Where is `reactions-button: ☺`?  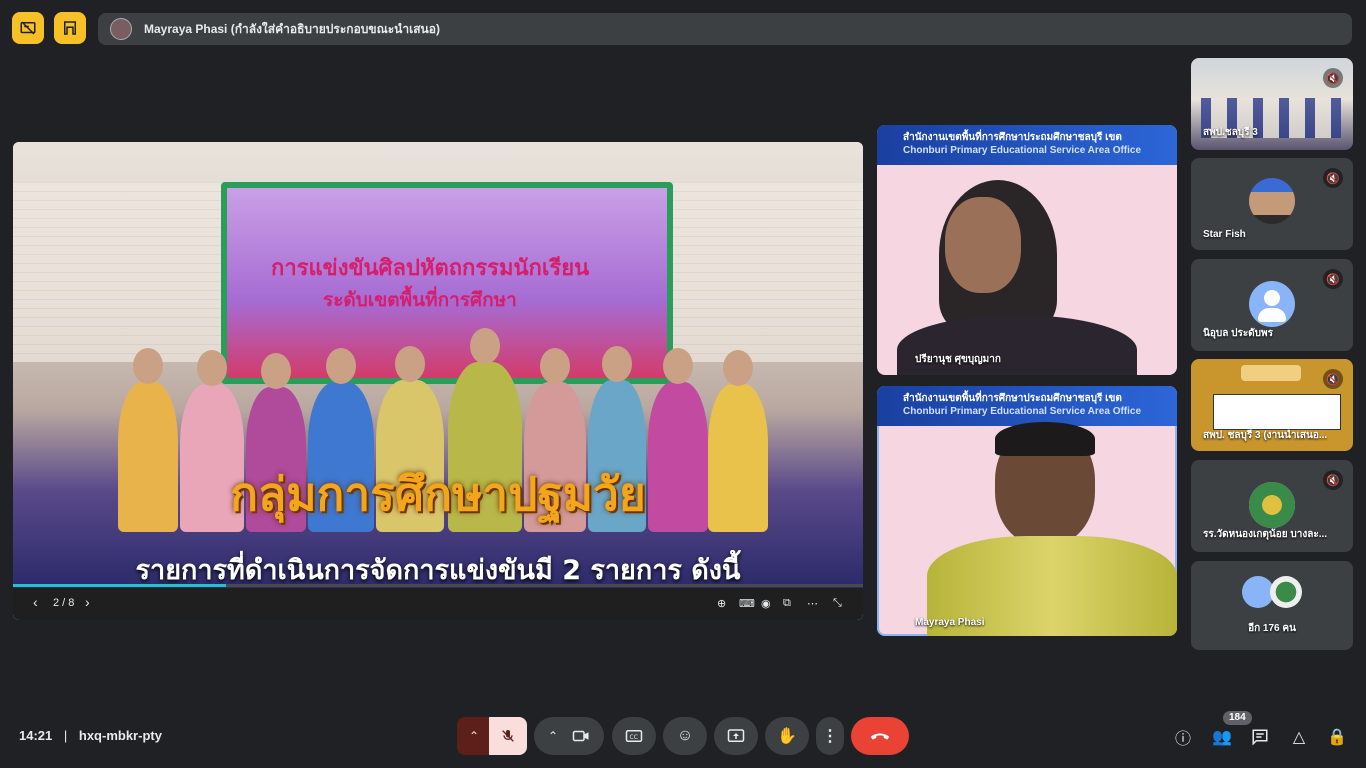
reactions-button: ☺ is located at coordinates (685, 736).